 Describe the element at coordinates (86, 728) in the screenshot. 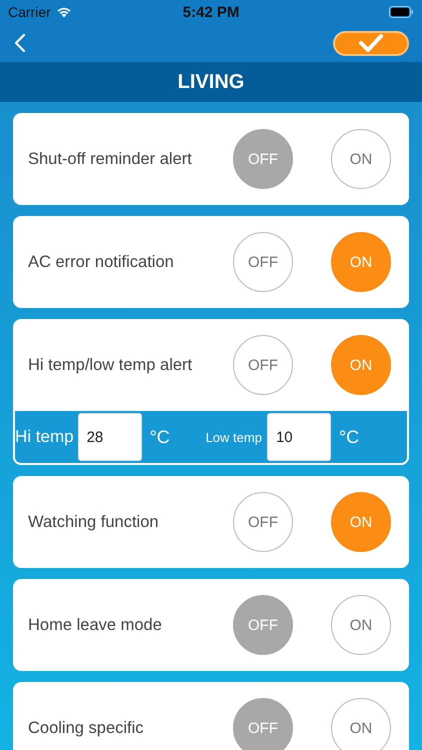

I see `setting-label: Cooling specific` at that location.